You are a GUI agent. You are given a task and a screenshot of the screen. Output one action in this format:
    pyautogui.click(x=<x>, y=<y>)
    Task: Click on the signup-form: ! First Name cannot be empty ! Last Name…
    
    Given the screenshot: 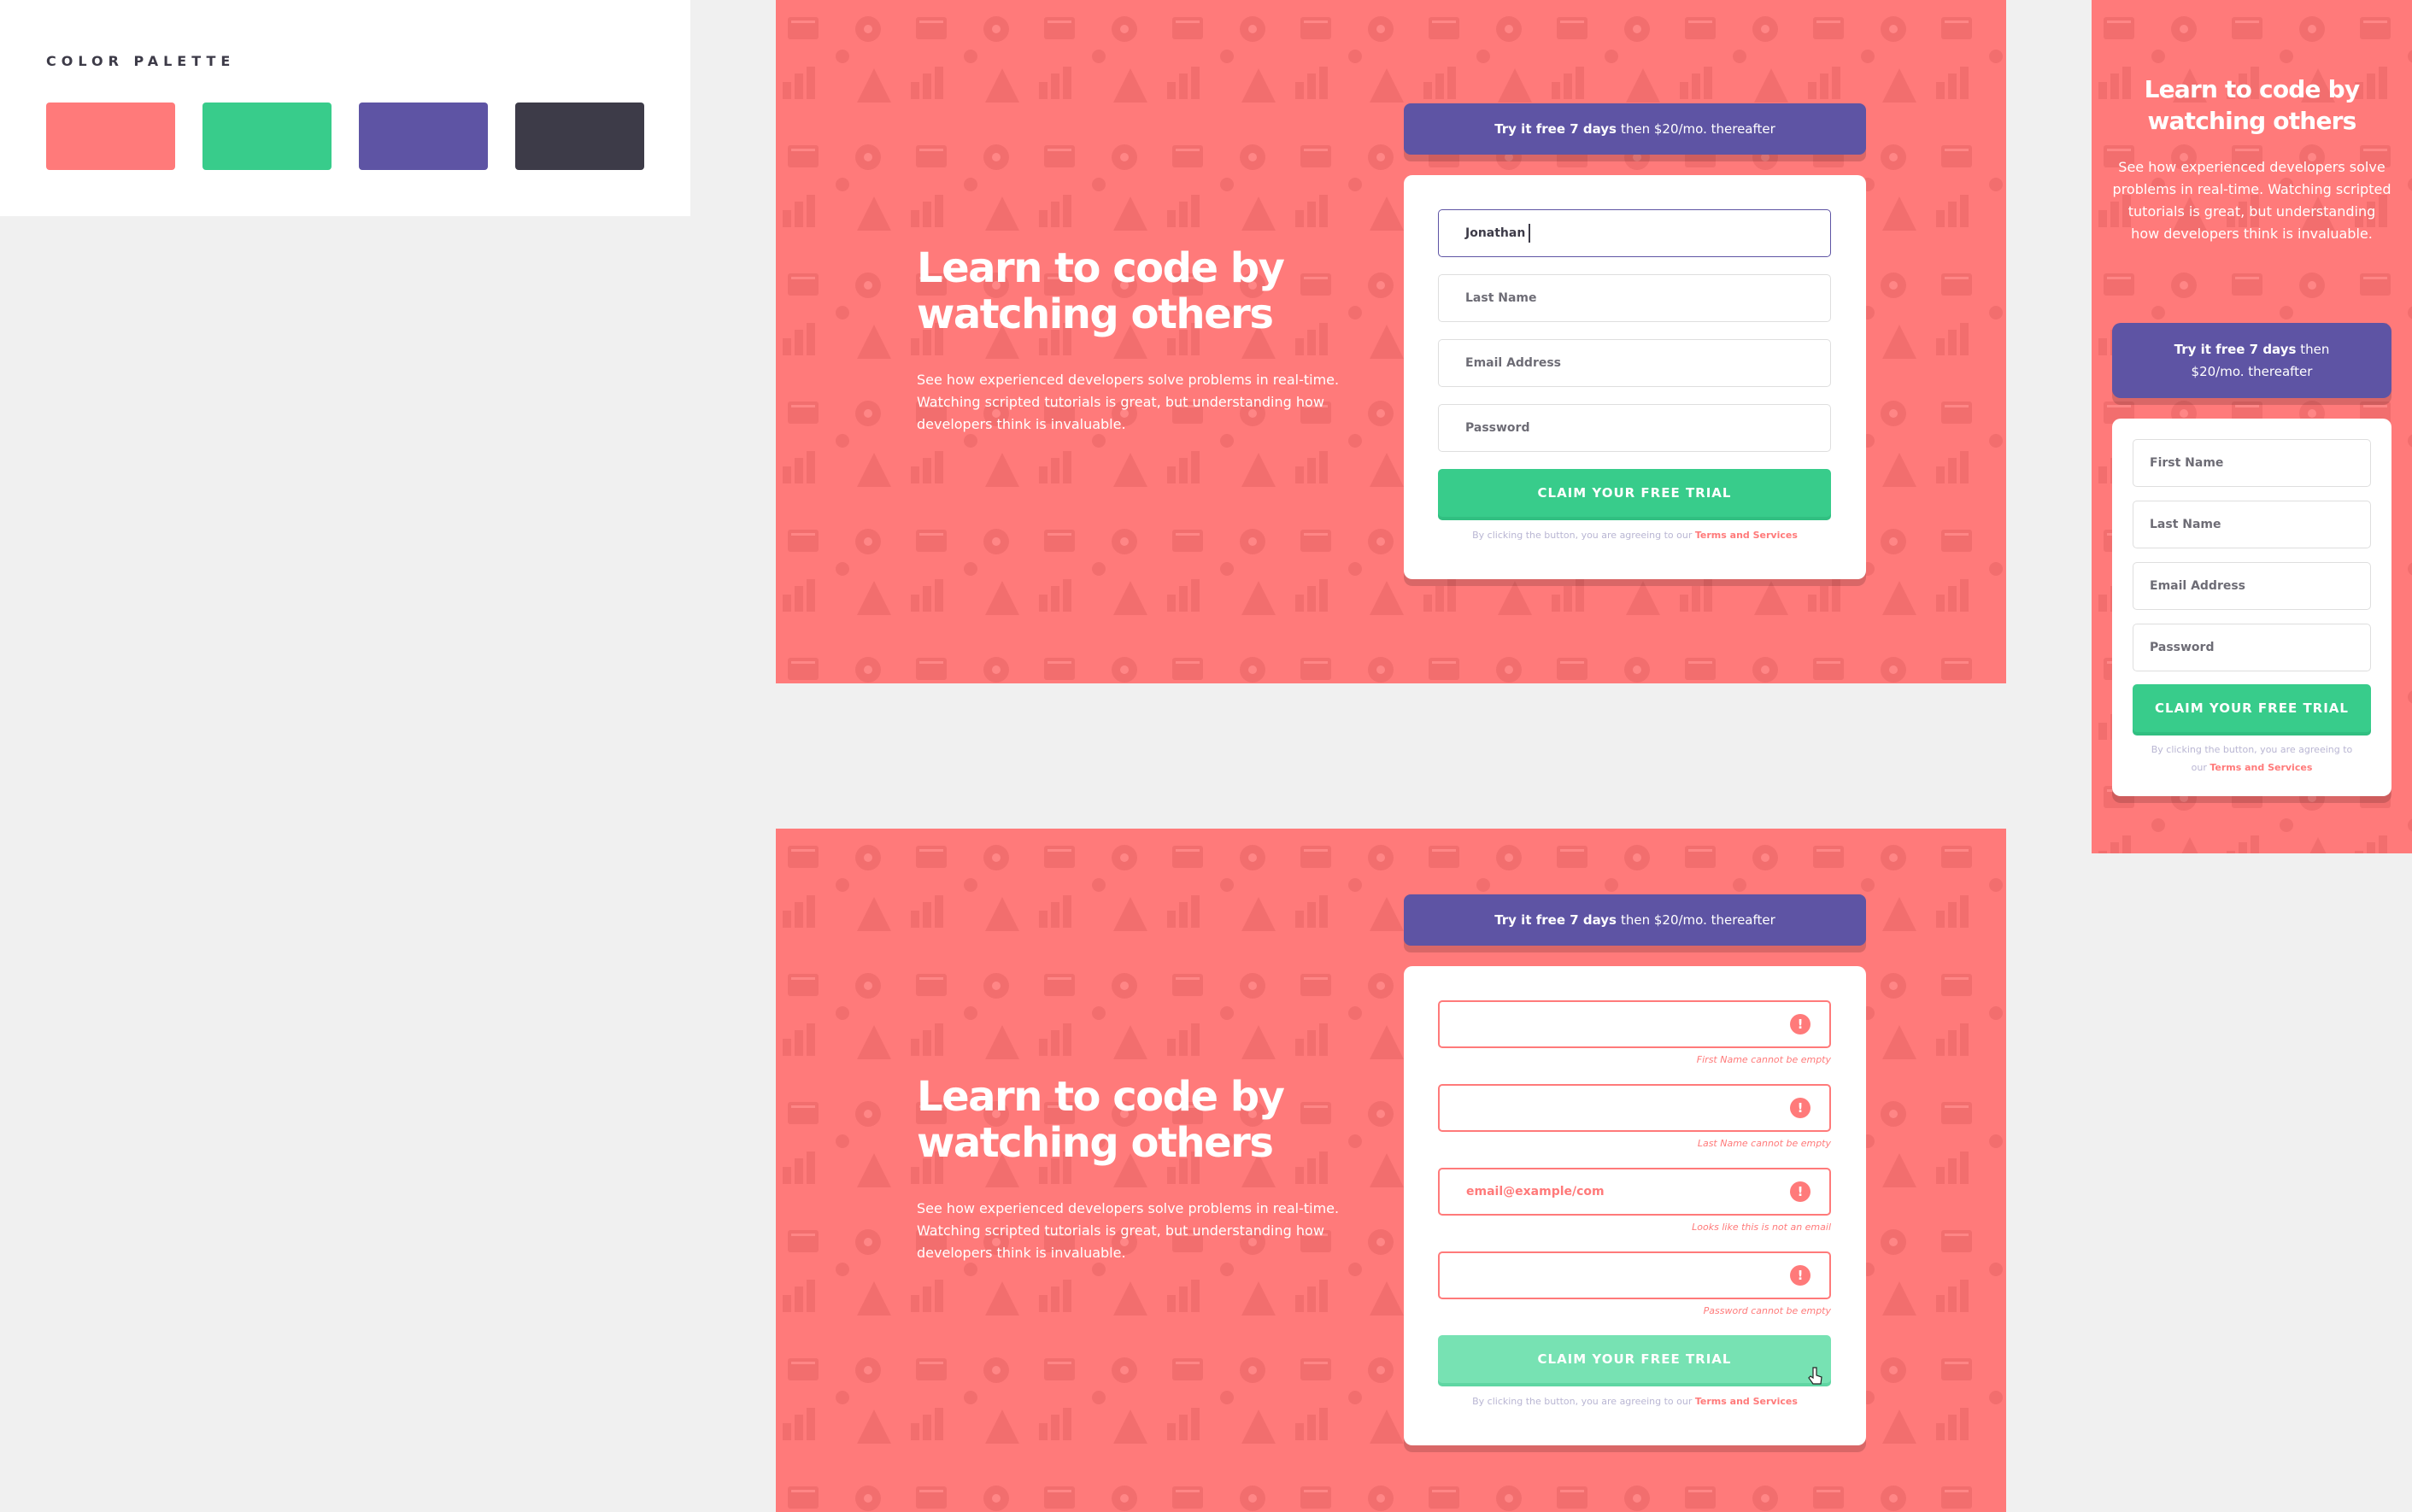 What is the action you would take?
    pyautogui.click(x=1635, y=1205)
    